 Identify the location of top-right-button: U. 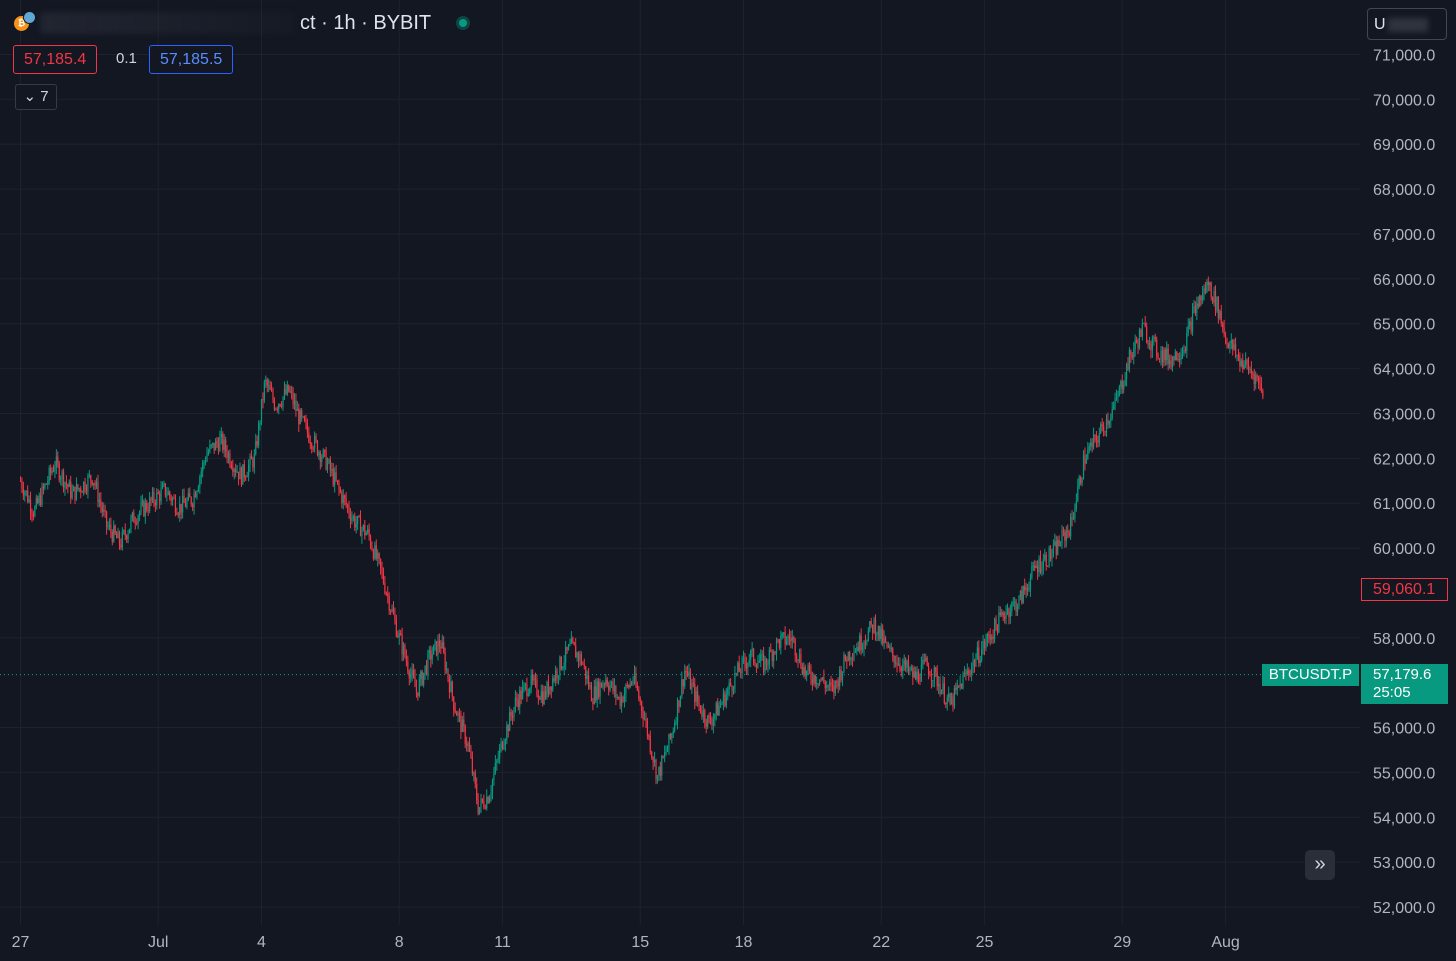
(1407, 24).